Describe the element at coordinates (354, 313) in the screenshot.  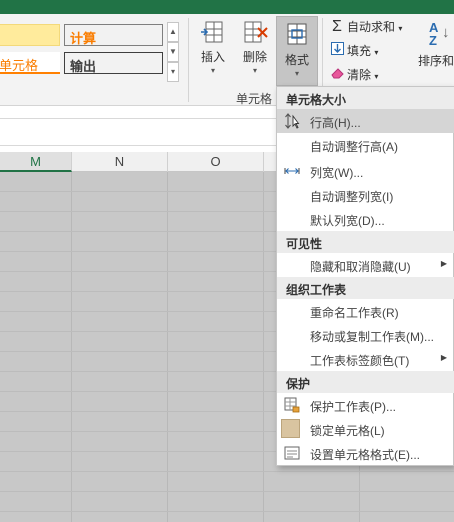
I see `rename-sheet-label: 重命名工作表(R)` at that location.